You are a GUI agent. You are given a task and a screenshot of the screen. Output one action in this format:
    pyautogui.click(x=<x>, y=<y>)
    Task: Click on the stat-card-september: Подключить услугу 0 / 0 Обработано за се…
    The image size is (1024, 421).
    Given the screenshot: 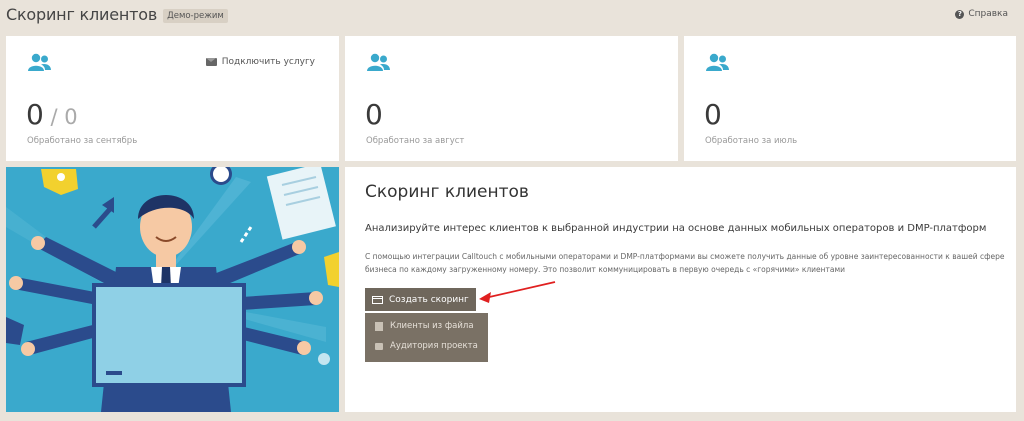 What is the action you would take?
    pyautogui.click(x=172, y=98)
    